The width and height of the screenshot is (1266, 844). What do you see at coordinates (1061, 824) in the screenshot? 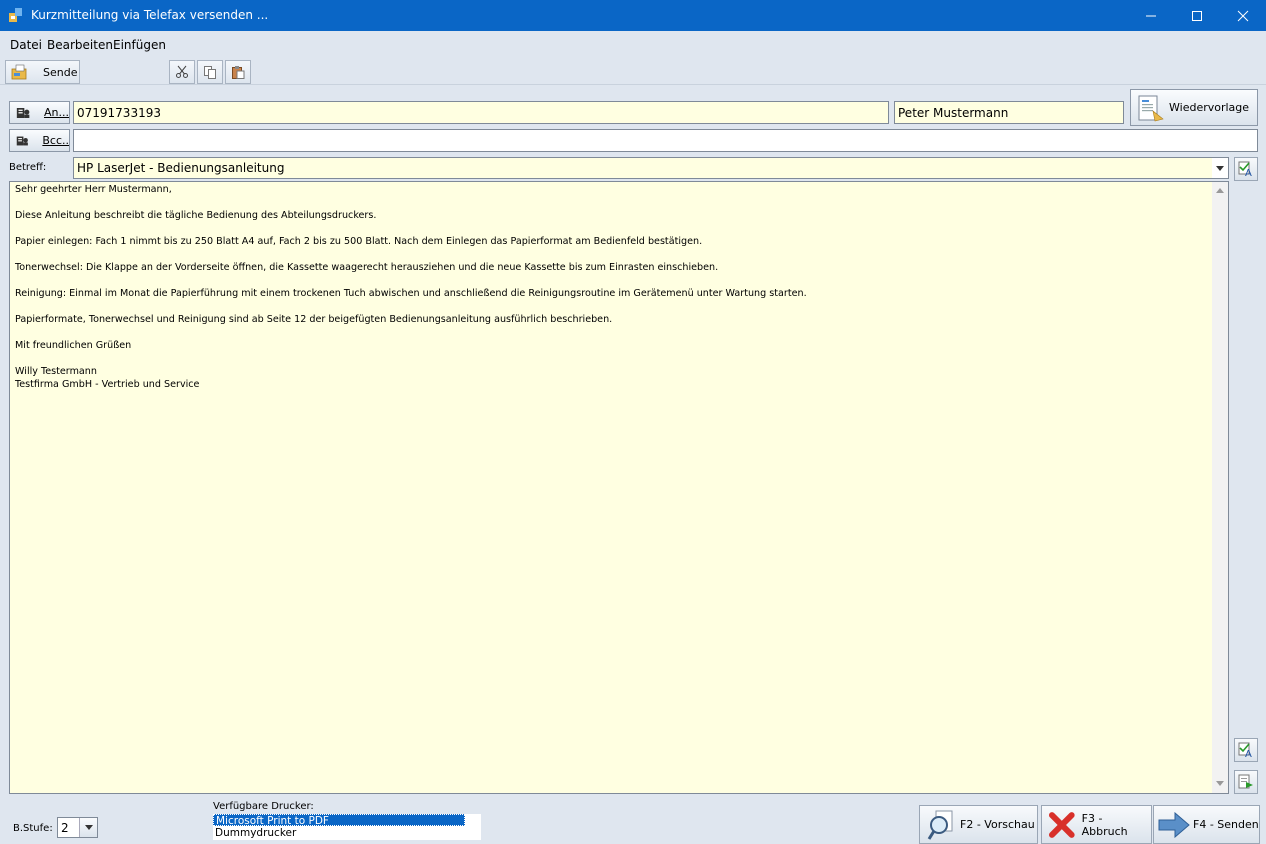
I see `red-x-icon` at bounding box center [1061, 824].